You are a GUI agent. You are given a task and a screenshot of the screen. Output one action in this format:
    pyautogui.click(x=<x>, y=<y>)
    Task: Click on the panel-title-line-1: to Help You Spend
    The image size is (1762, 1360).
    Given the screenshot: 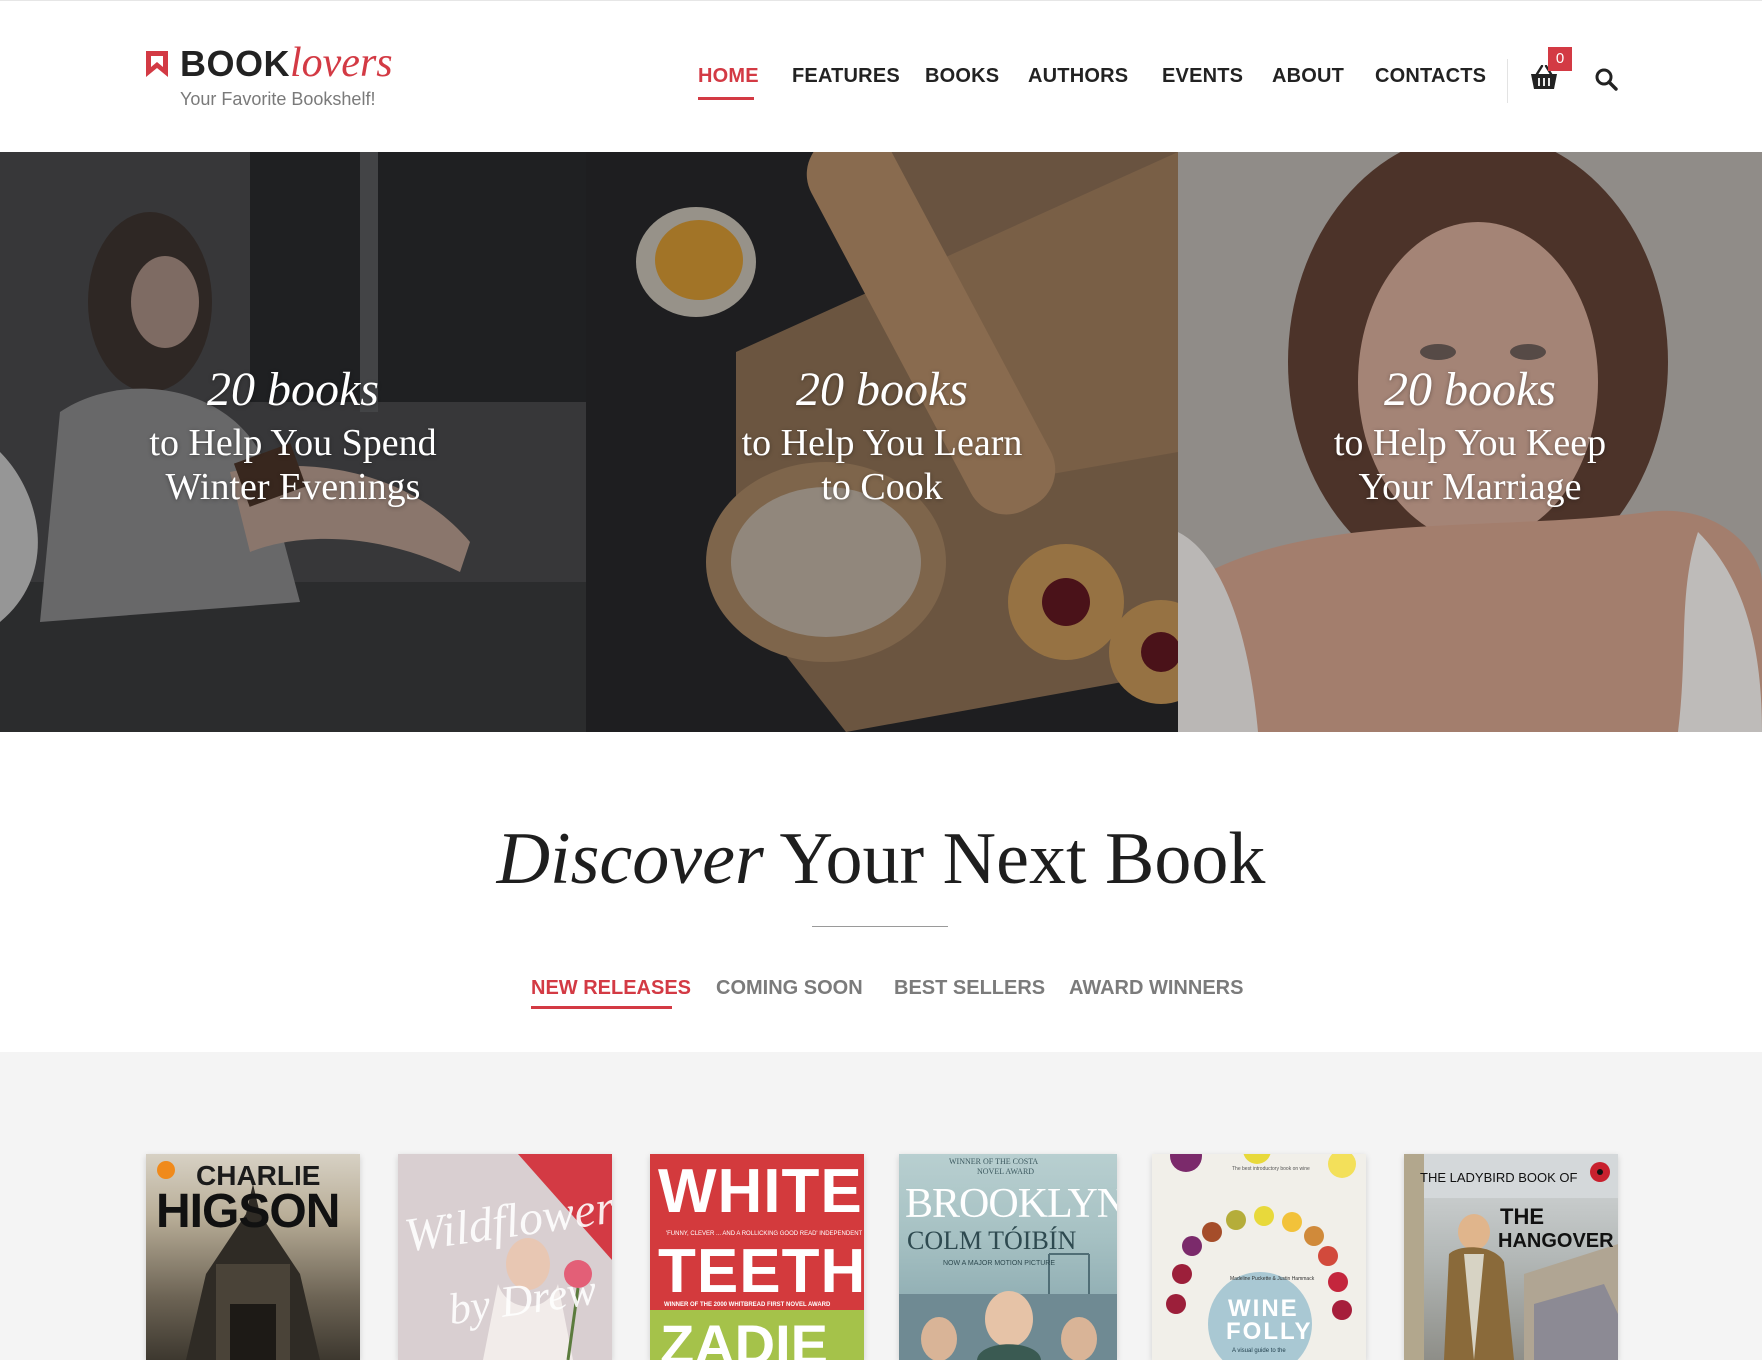 What is the action you would take?
    pyautogui.click(x=293, y=443)
    